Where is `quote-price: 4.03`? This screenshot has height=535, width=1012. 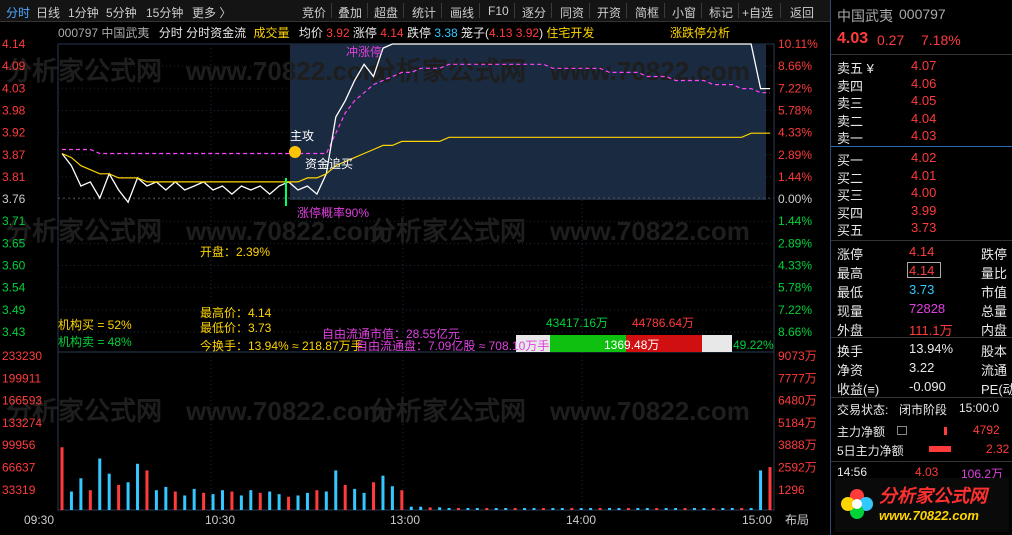 quote-price: 4.03 is located at coordinates (853, 38).